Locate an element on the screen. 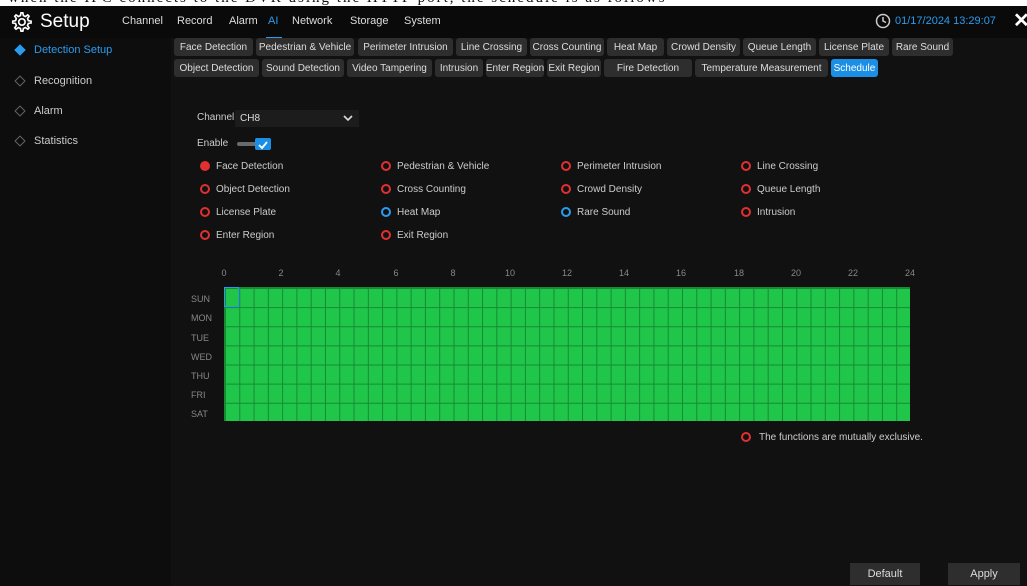 The width and height of the screenshot is (1027, 586). datetime: 01/17/2024 13:29:07 is located at coordinates (945, 21).